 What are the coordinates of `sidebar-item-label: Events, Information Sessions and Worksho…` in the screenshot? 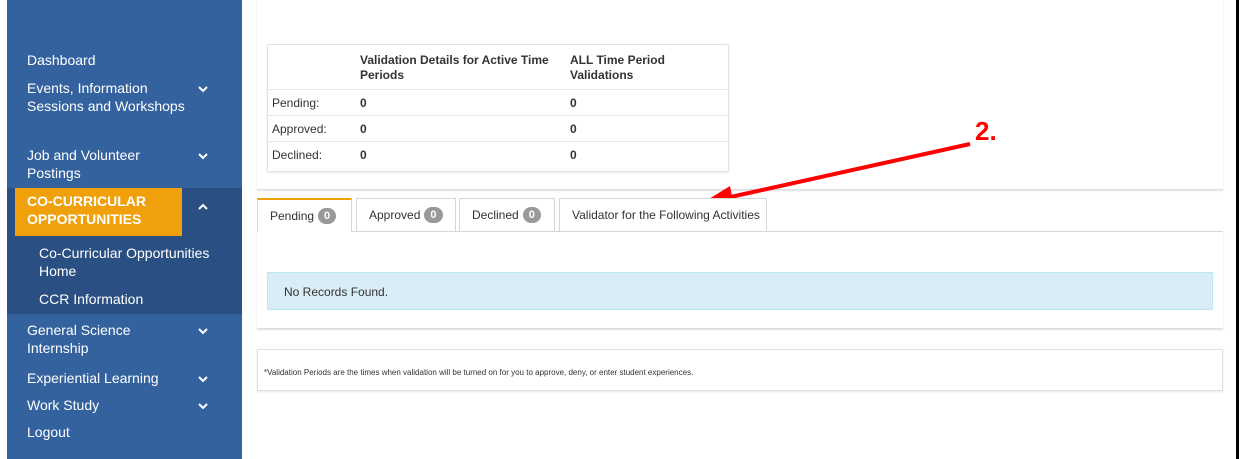 It's located at (106, 97).